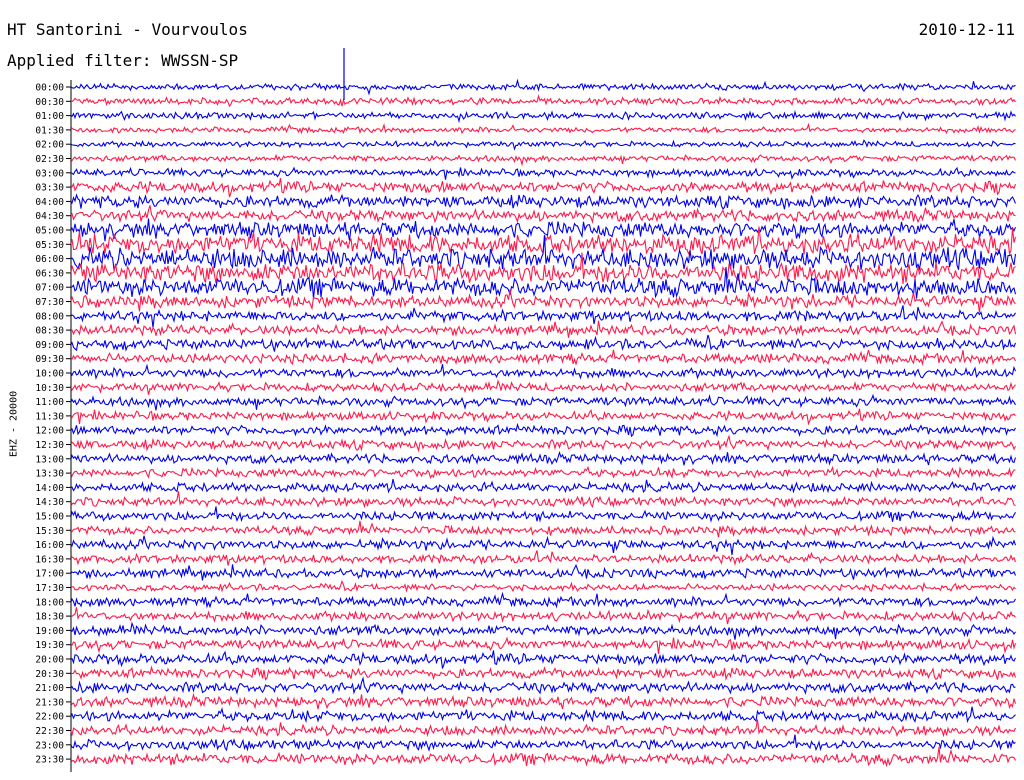 The height and width of the screenshot is (780, 1024). What do you see at coordinates (49, 517) in the screenshot?
I see `row-label-1500: 15:00` at bounding box center [49, 517].